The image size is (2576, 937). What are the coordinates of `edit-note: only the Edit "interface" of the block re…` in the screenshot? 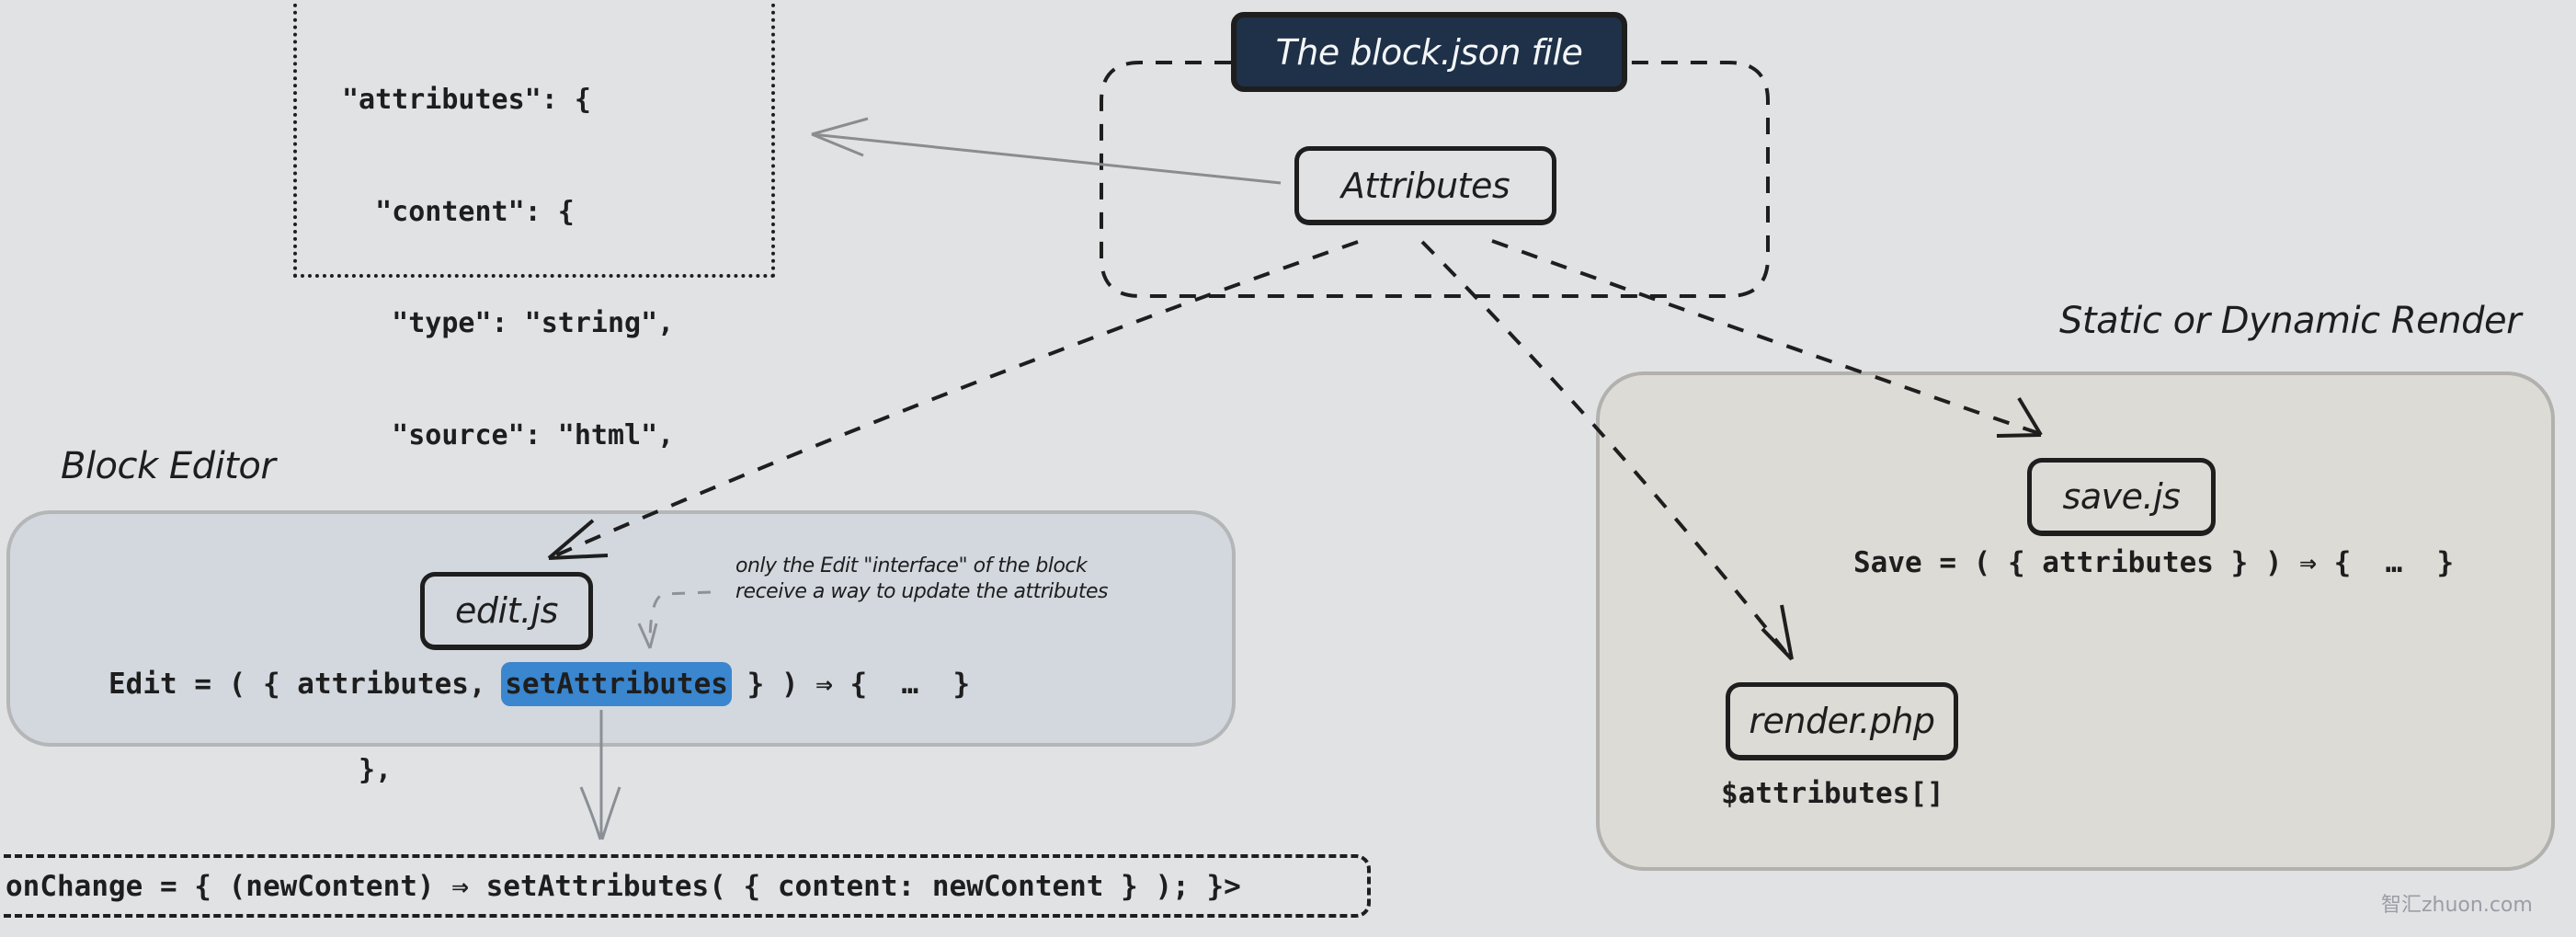 It's located at (921, 579).